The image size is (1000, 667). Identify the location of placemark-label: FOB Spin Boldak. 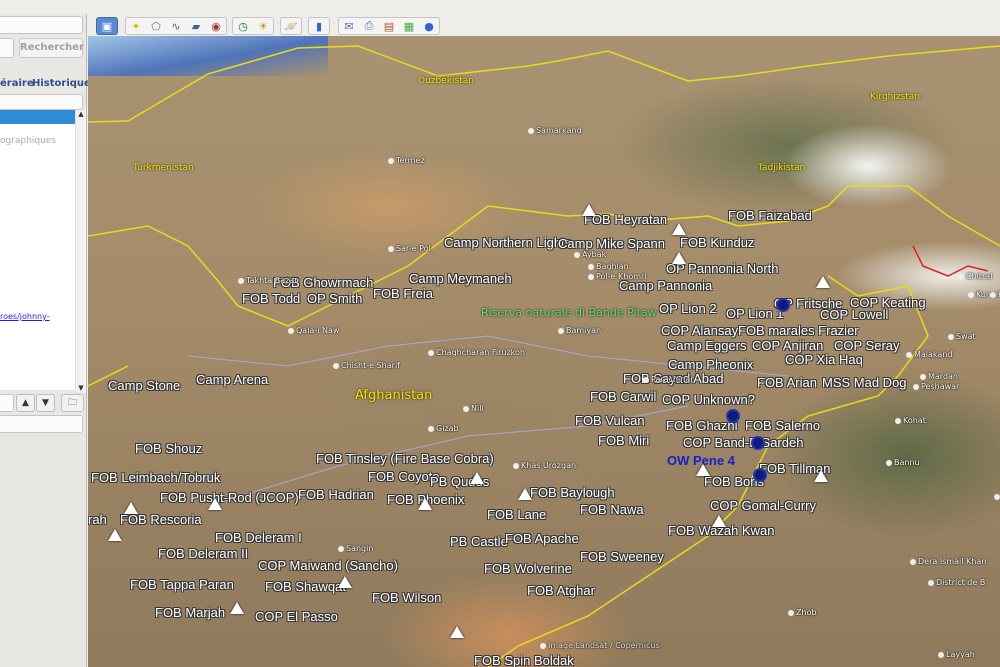
(524, 660).